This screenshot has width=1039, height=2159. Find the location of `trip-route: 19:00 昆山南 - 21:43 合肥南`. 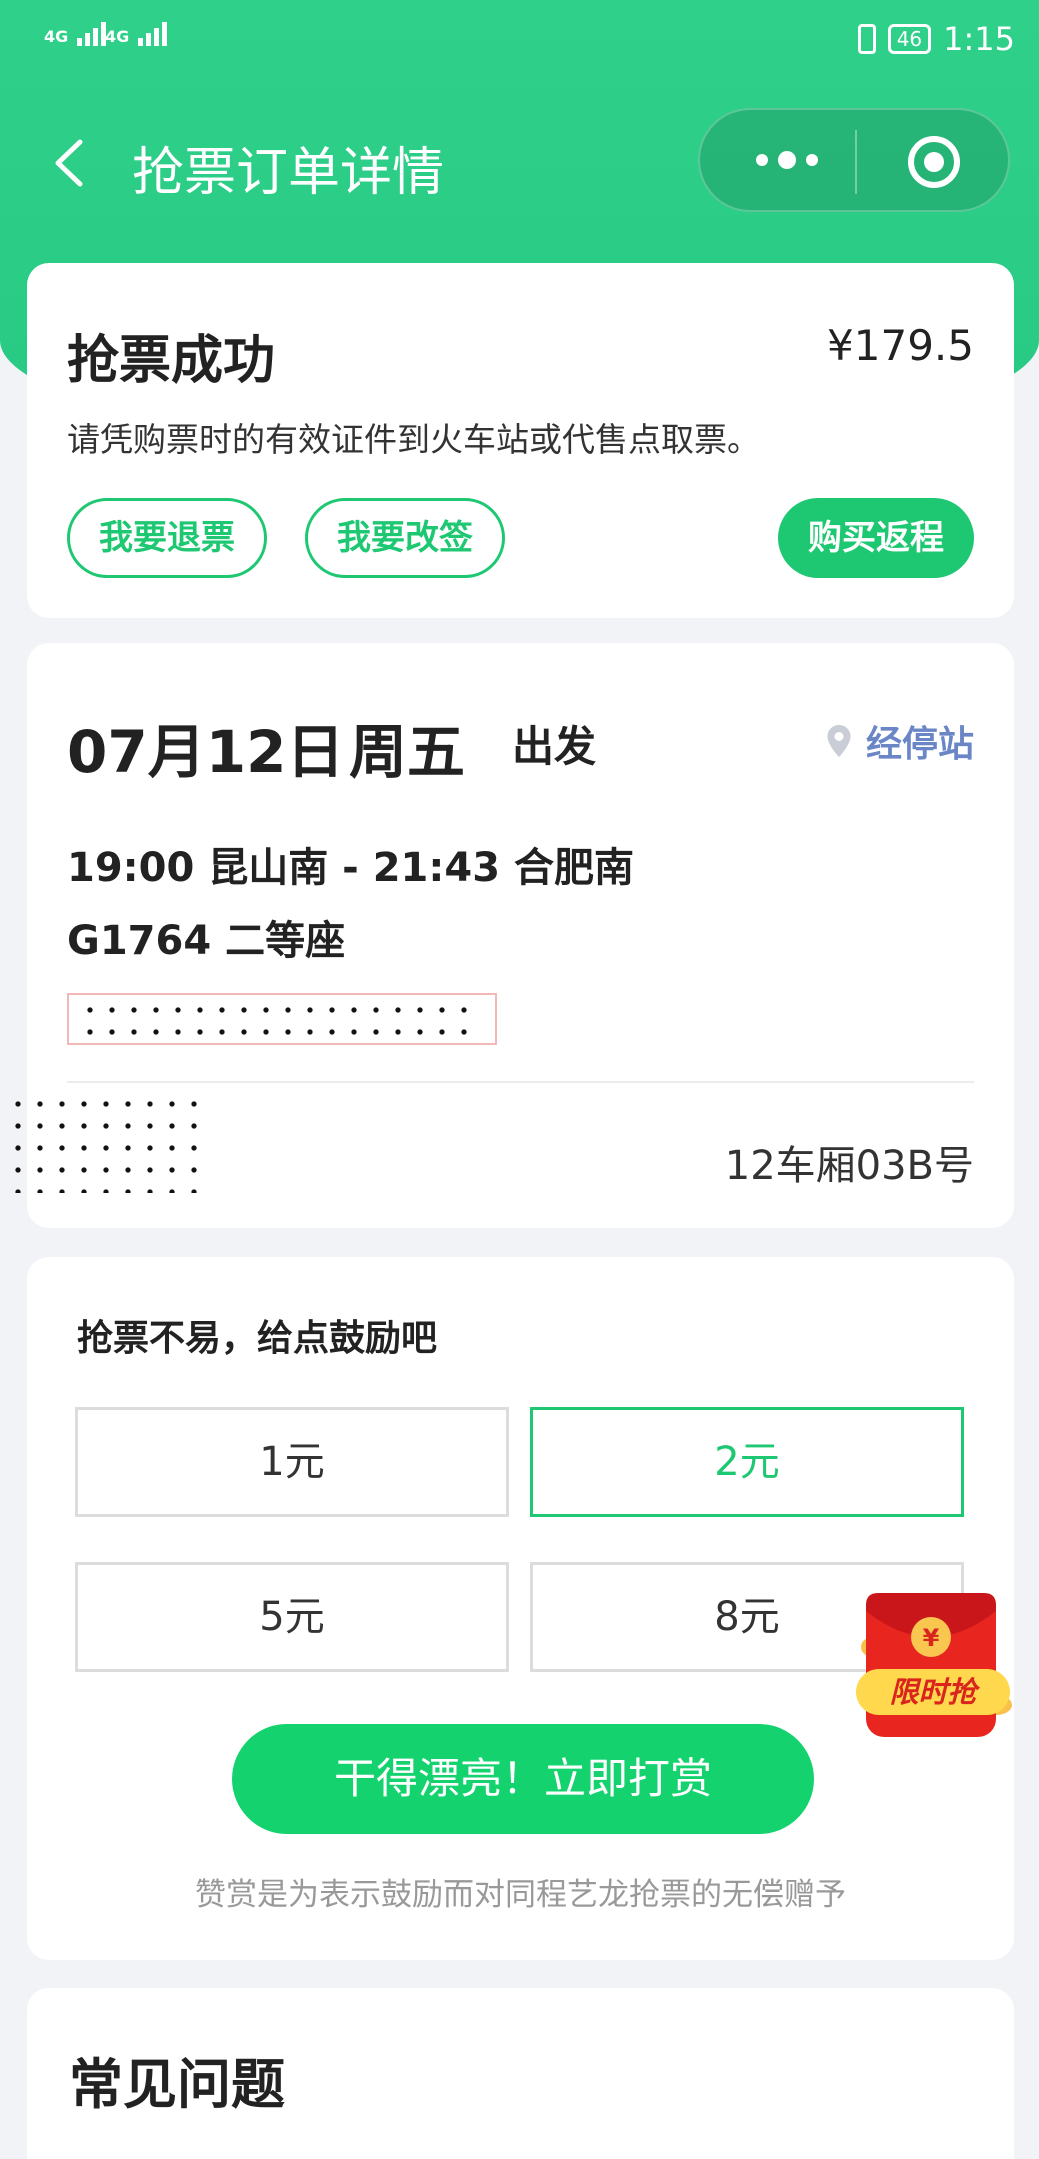

trip-route: 19:00 昆山南 - 21:43 合肥南 is located at coordinates (350, 868).